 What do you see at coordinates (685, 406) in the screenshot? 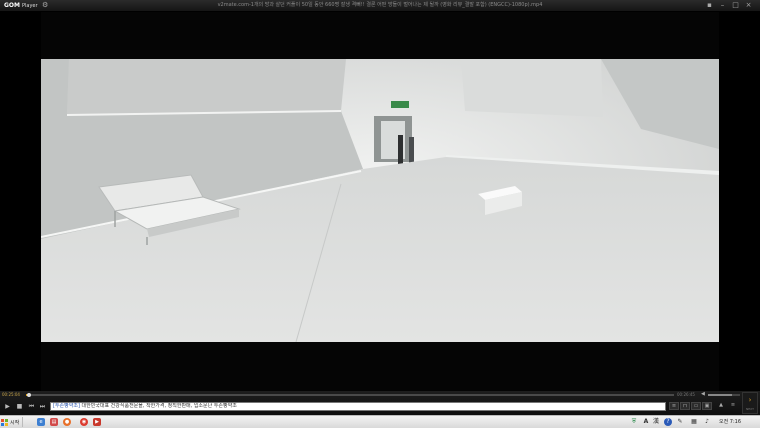
I see `equalizer-icon: ⊓` at bounding box center [685, 406].